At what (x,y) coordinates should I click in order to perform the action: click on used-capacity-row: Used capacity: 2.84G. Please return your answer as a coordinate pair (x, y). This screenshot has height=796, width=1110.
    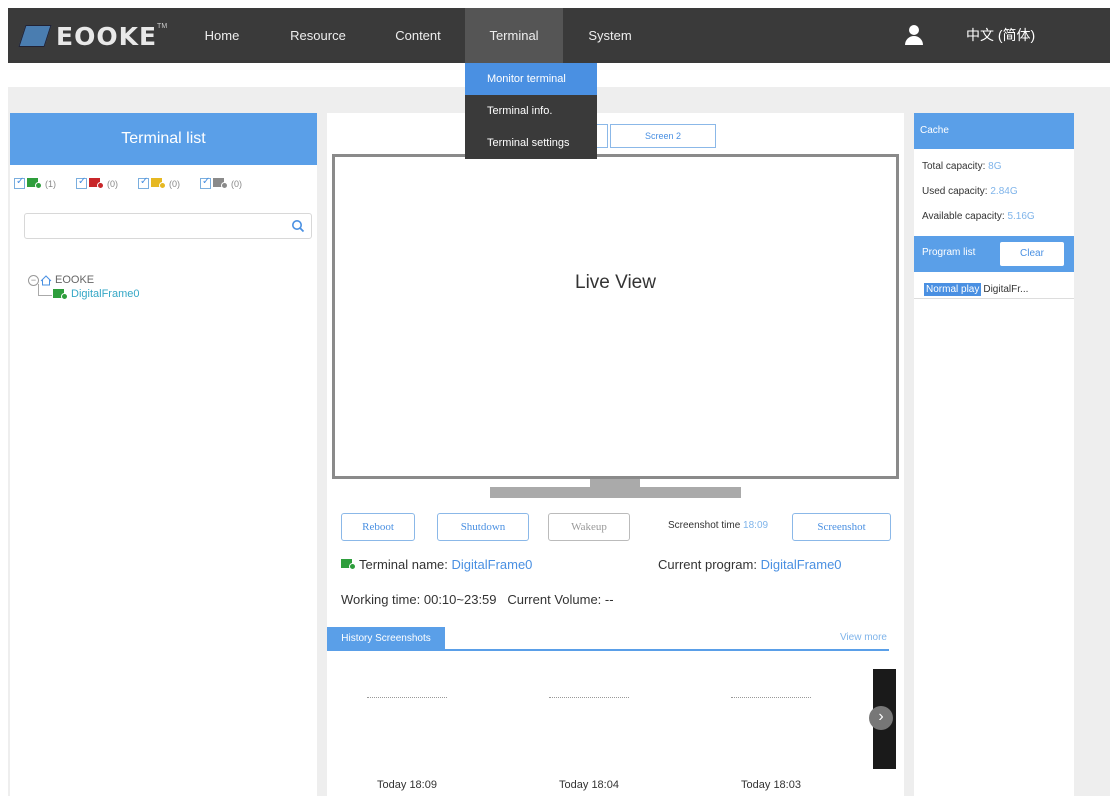
    Looking at the image, I should click on (994, 191).